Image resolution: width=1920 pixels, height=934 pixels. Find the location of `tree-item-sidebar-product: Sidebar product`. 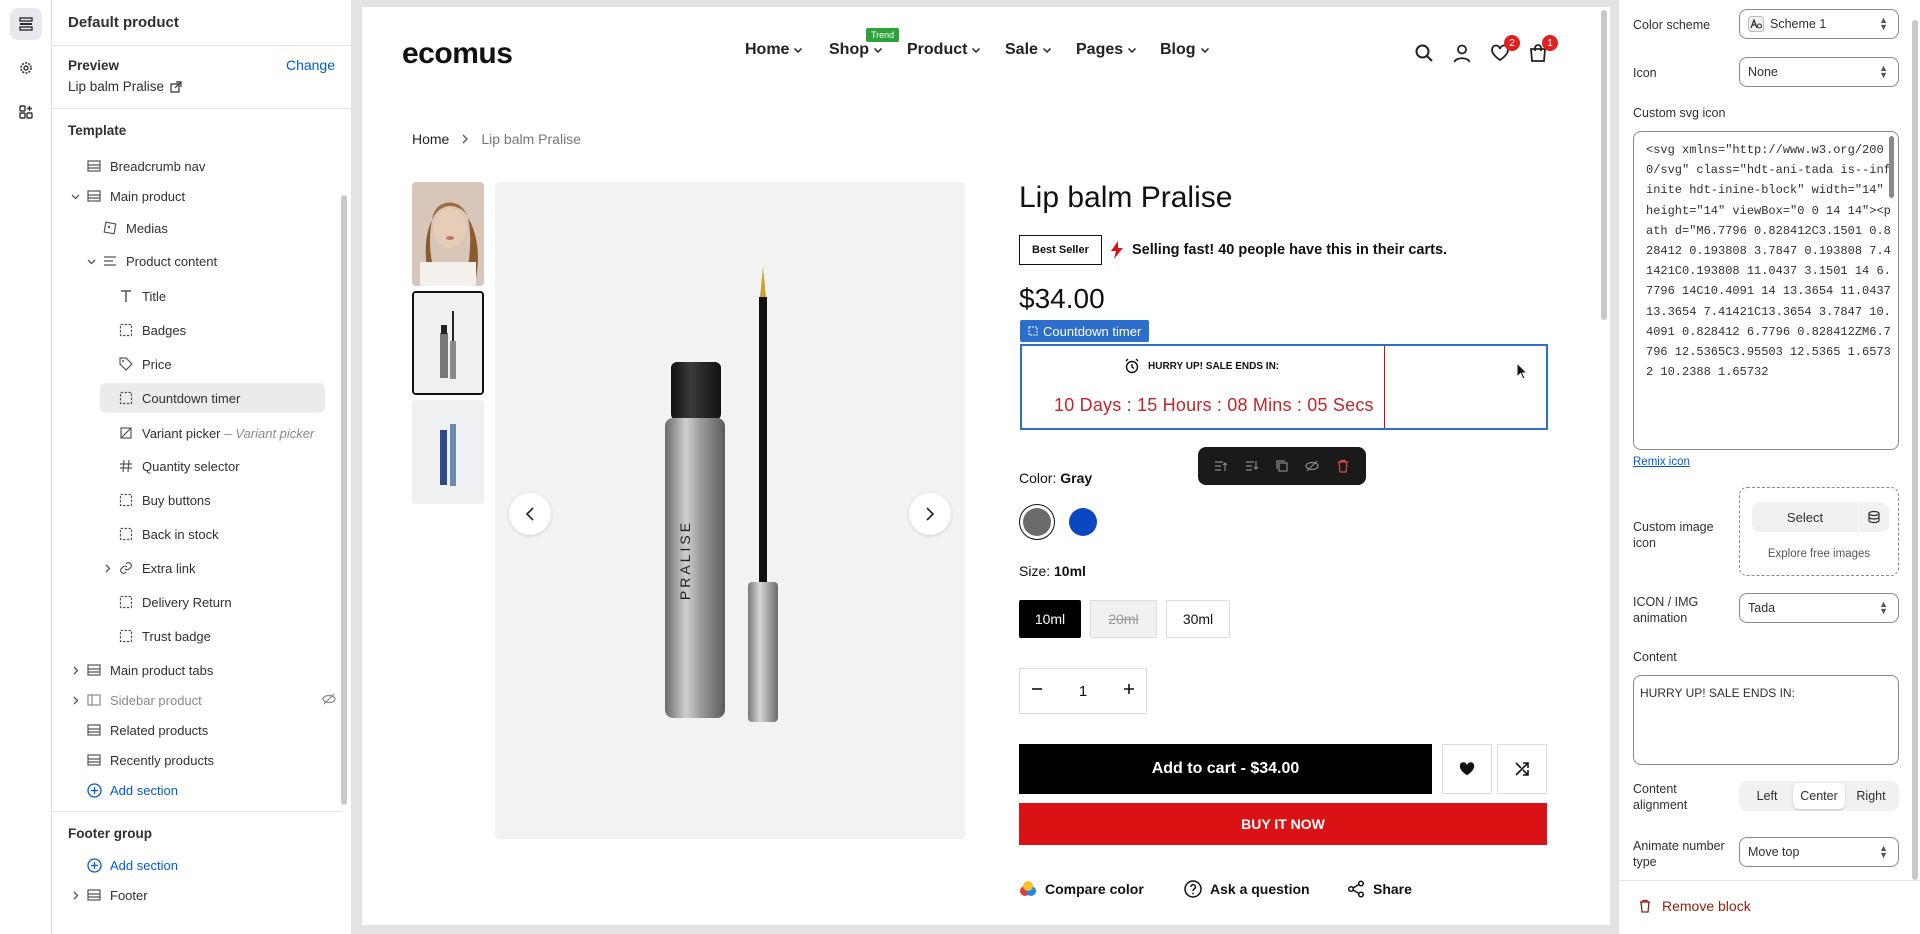

tree-item-sidebar-product: Sidebar product is located at coordinates (204, 700).